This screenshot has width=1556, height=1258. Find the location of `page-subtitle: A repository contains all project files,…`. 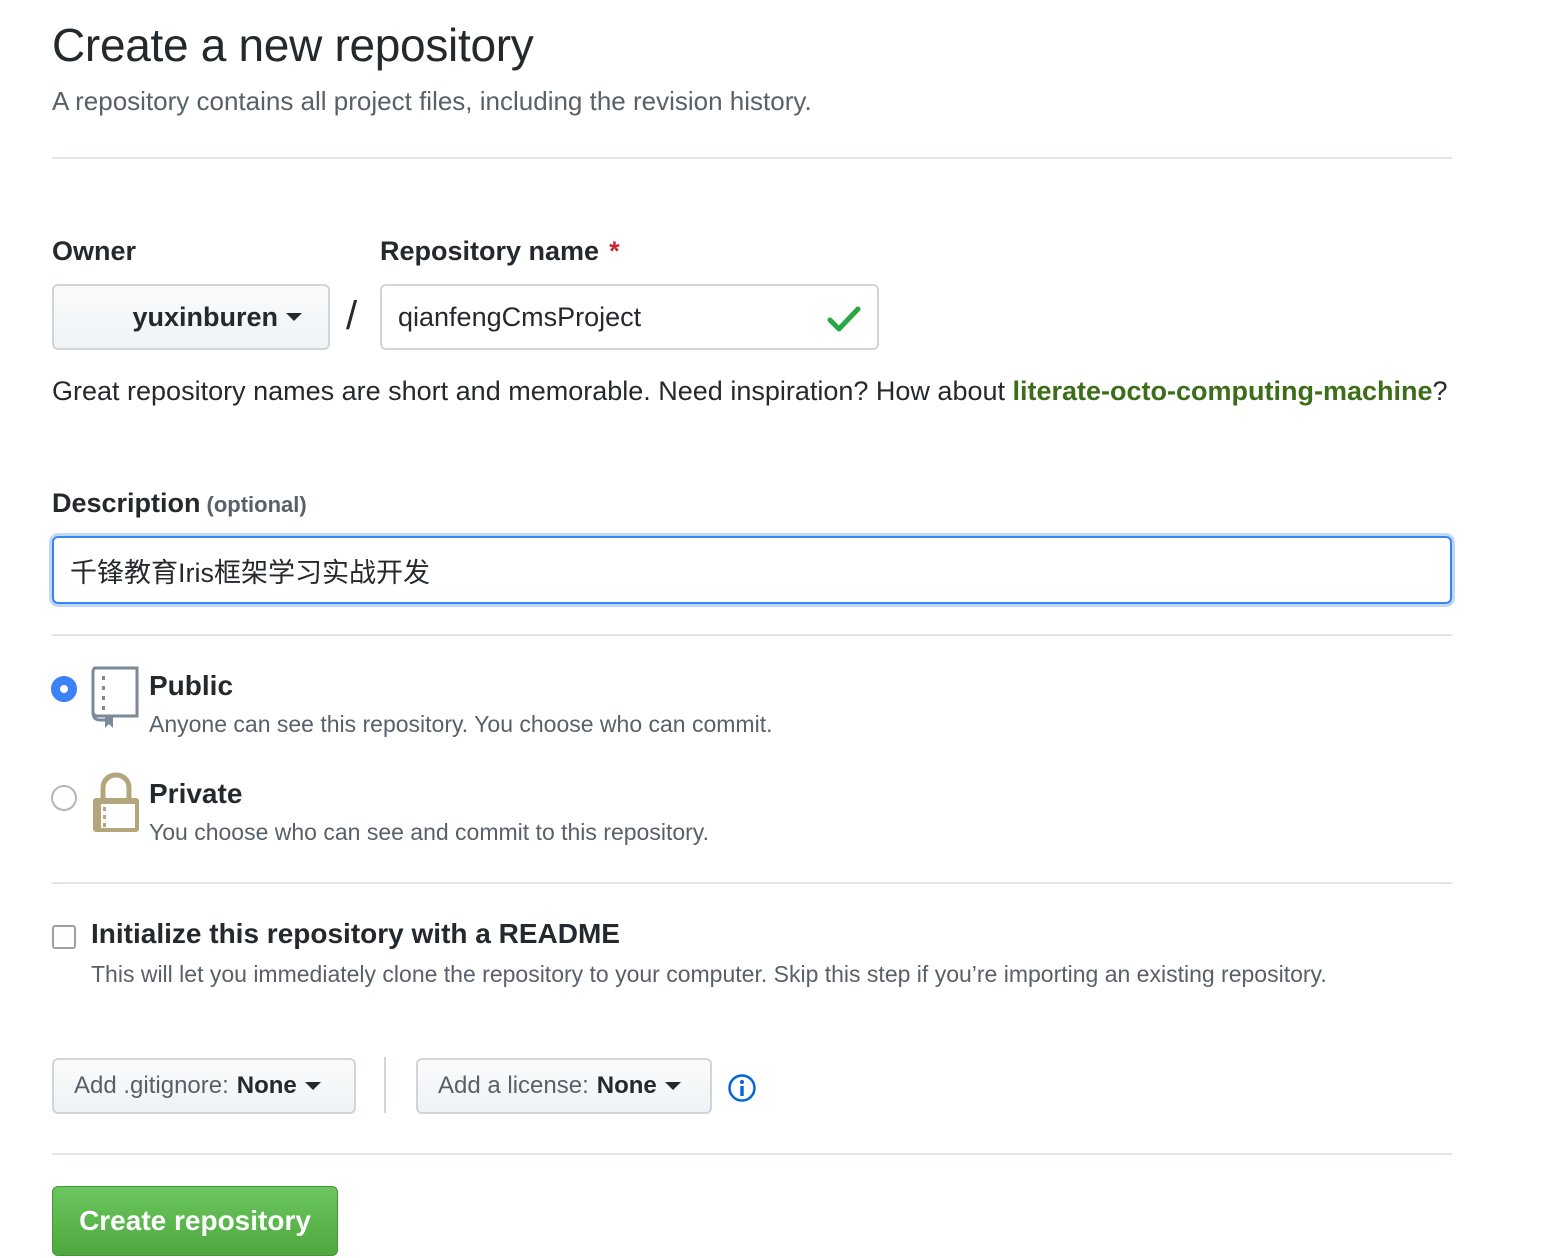

page-subtitle: A repository contains all project files,… is located at coordinates (432, 101).